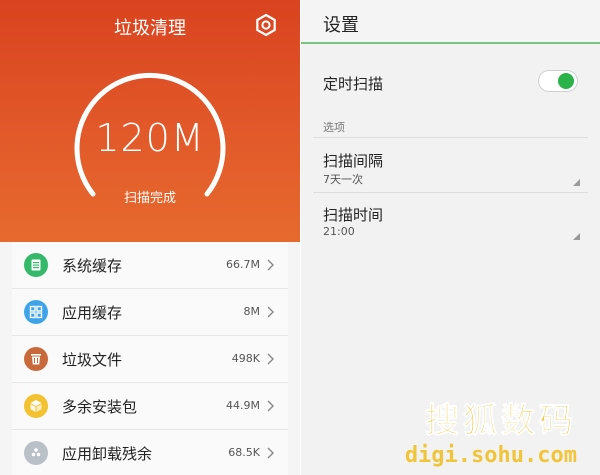 This screenshot has width=600, height=475. Describe the element at coordinates (353, 161) in the screenshot. I see `scan-interval-title: 扫描间隔` at that location.